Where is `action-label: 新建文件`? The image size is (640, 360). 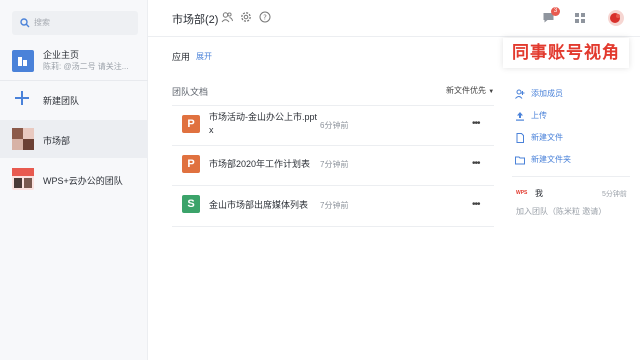
action-label: 新建文件 is located at coordinates (547, 137).